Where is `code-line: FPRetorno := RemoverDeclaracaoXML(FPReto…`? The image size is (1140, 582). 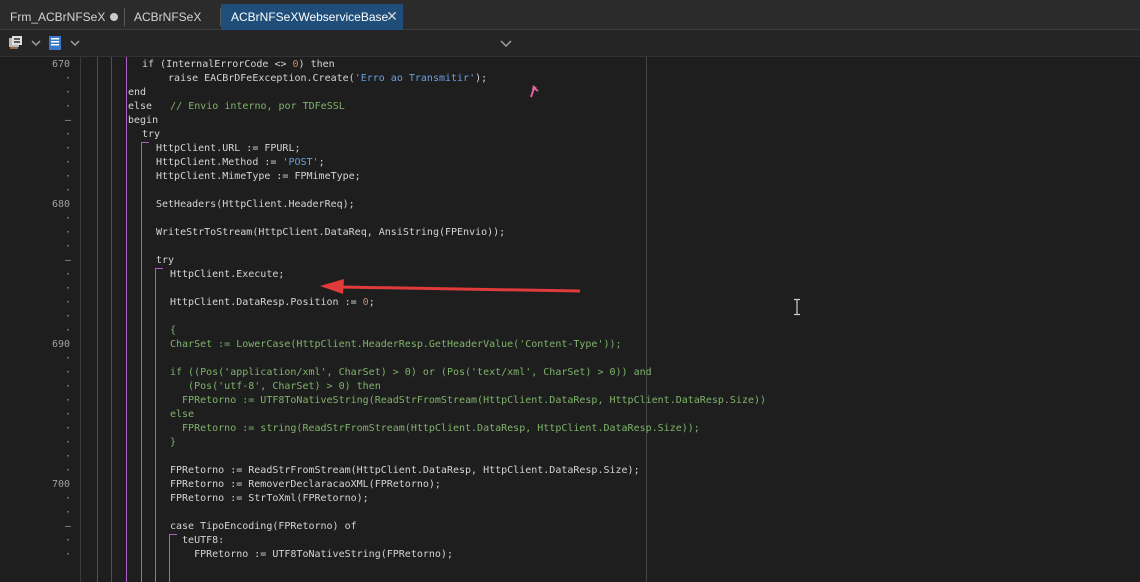
code-line: FPRetorno := RemoverDeclaracaoXML(FPReto… is located at coordinates (570, 485).